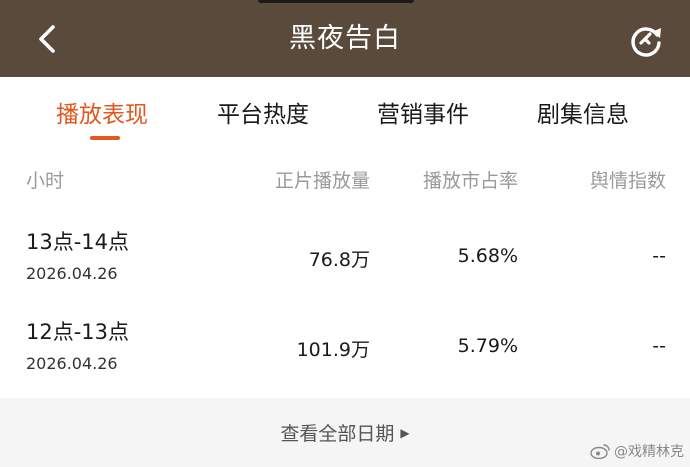 Image resolution: width=690 pixels, height=467 pixels. I want to click on table-header: 小时 正片播放量 播放市占率 舆情指数, so click(345, 178).